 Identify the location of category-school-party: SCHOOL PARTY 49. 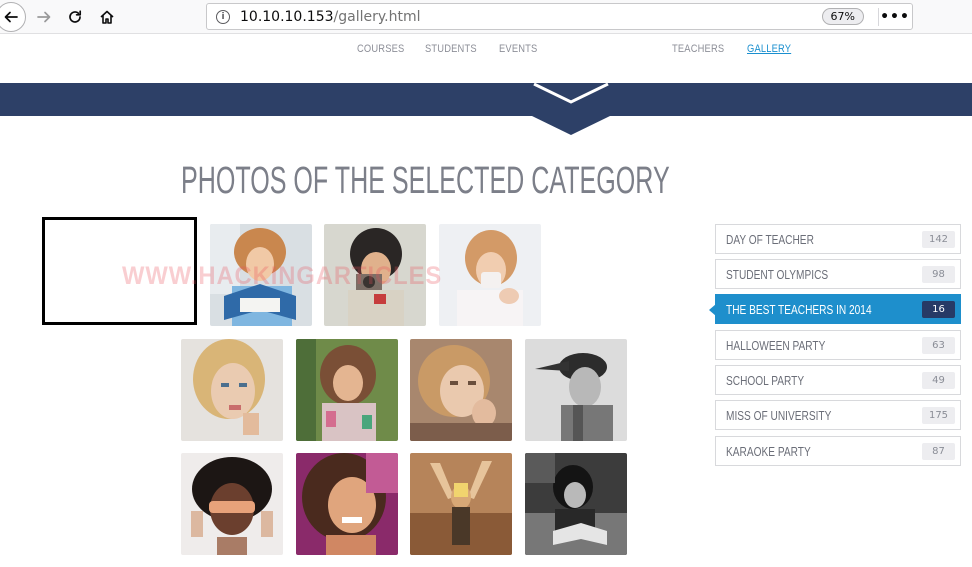
(838, 380).